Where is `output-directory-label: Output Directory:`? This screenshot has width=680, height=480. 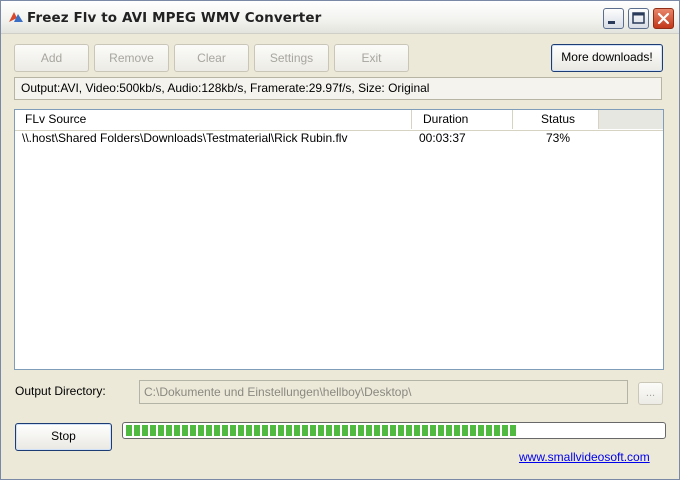 output-directory-label: Output Directory: is located at coordinates (60, 391).